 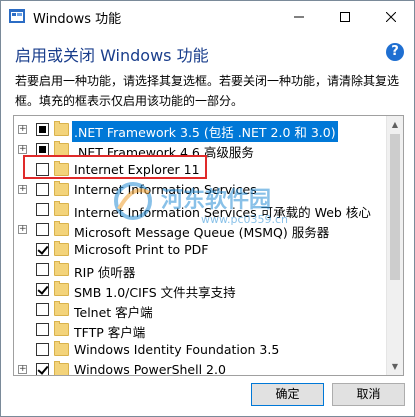 I want to click on scroll-down-icon: ▼, so click(x=395, y=366).